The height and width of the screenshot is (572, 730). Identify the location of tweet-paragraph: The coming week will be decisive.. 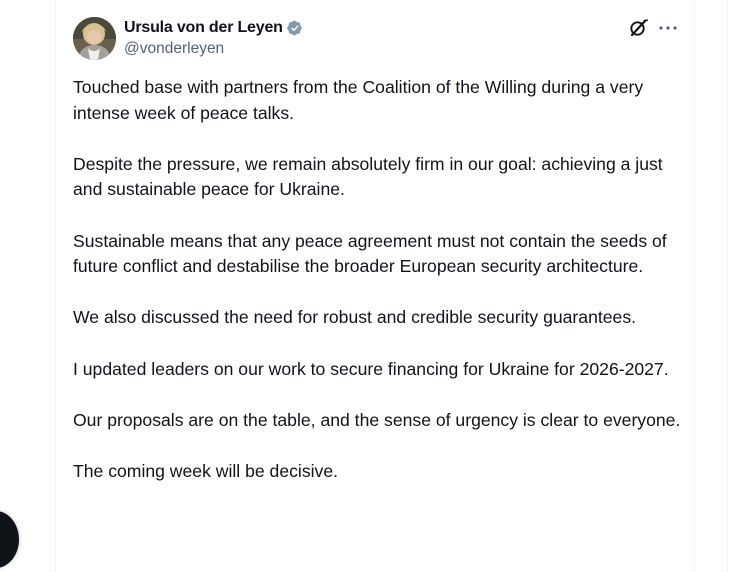
(205, 470).